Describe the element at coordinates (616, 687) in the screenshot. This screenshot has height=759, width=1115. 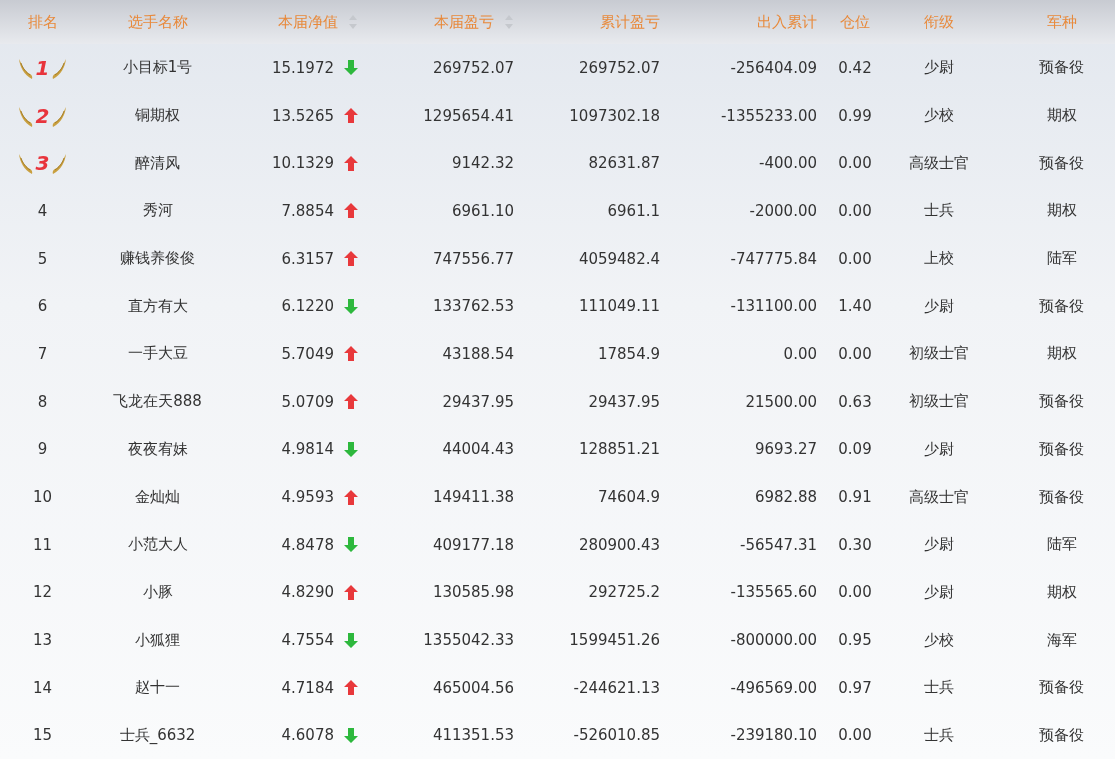
I see `total-profit-value: -244621.13` at that location.